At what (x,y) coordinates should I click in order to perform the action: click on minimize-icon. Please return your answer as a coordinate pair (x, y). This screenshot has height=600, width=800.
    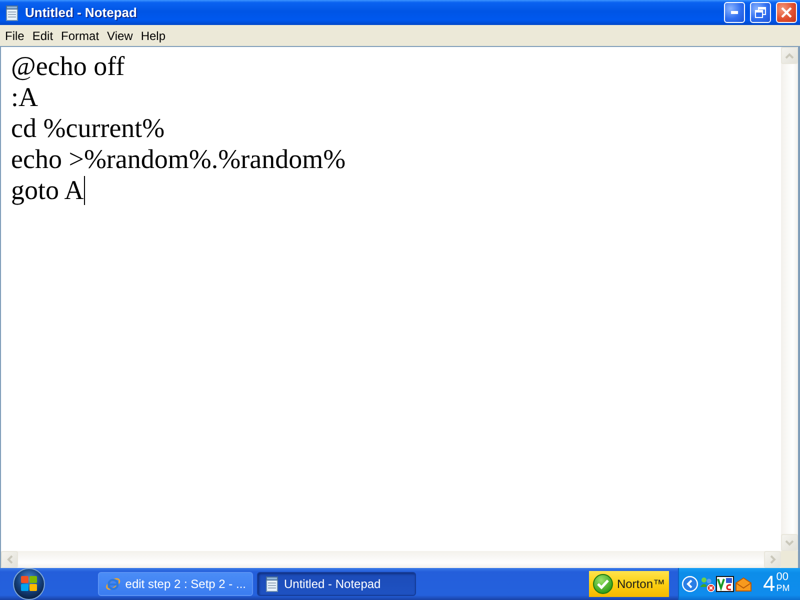
    Looking at the image, I should click on (734, 12).